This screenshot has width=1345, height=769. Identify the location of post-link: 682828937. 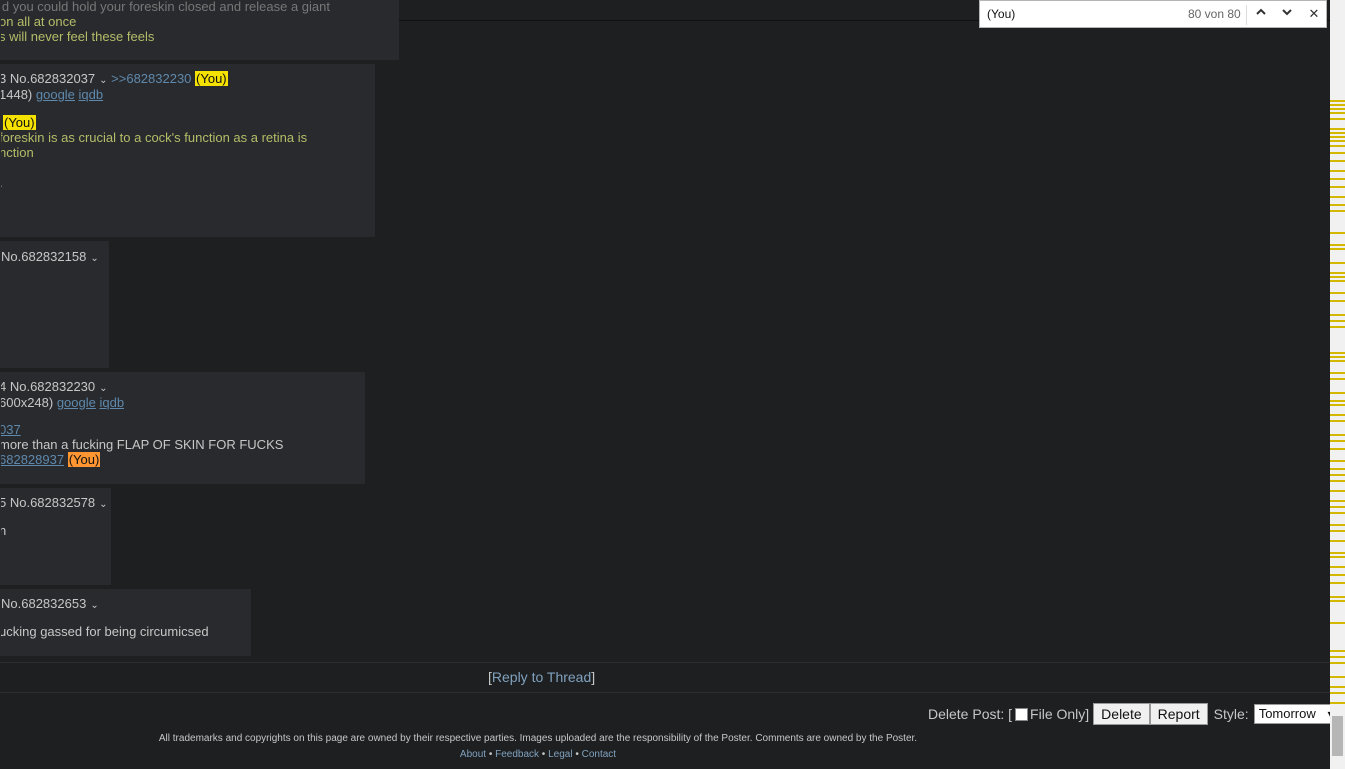
(32, 459).